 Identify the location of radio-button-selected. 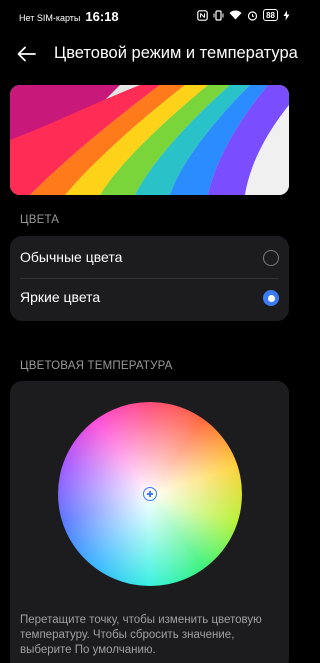
(271, 298).